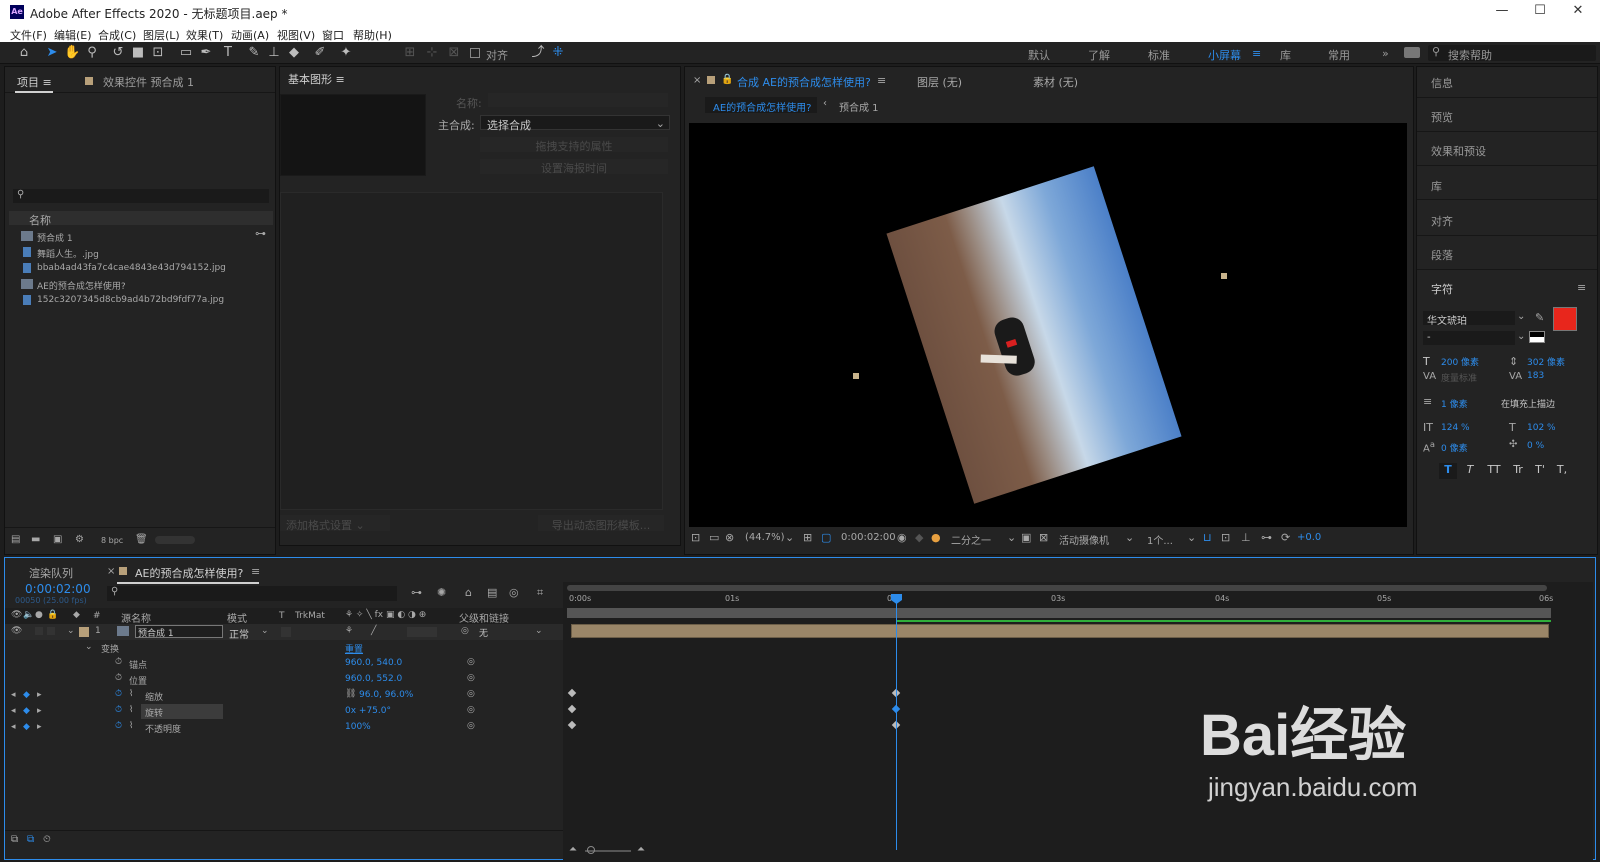  Describe the element at coordinates (310, 616) in the screenshot. I see `trkmat-header: TrkMat` at that location.